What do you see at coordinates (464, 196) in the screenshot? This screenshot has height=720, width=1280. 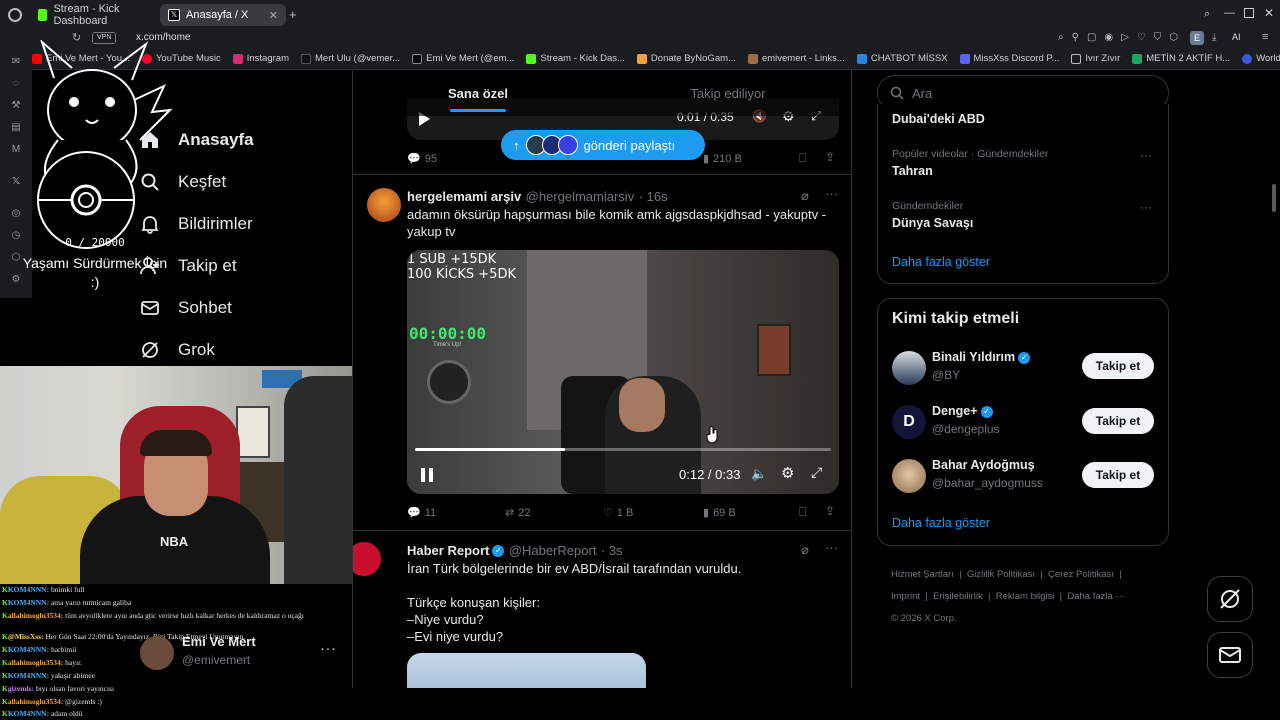 I see `author-name: hergelemami arşiv` at bounding box center [464, 196].